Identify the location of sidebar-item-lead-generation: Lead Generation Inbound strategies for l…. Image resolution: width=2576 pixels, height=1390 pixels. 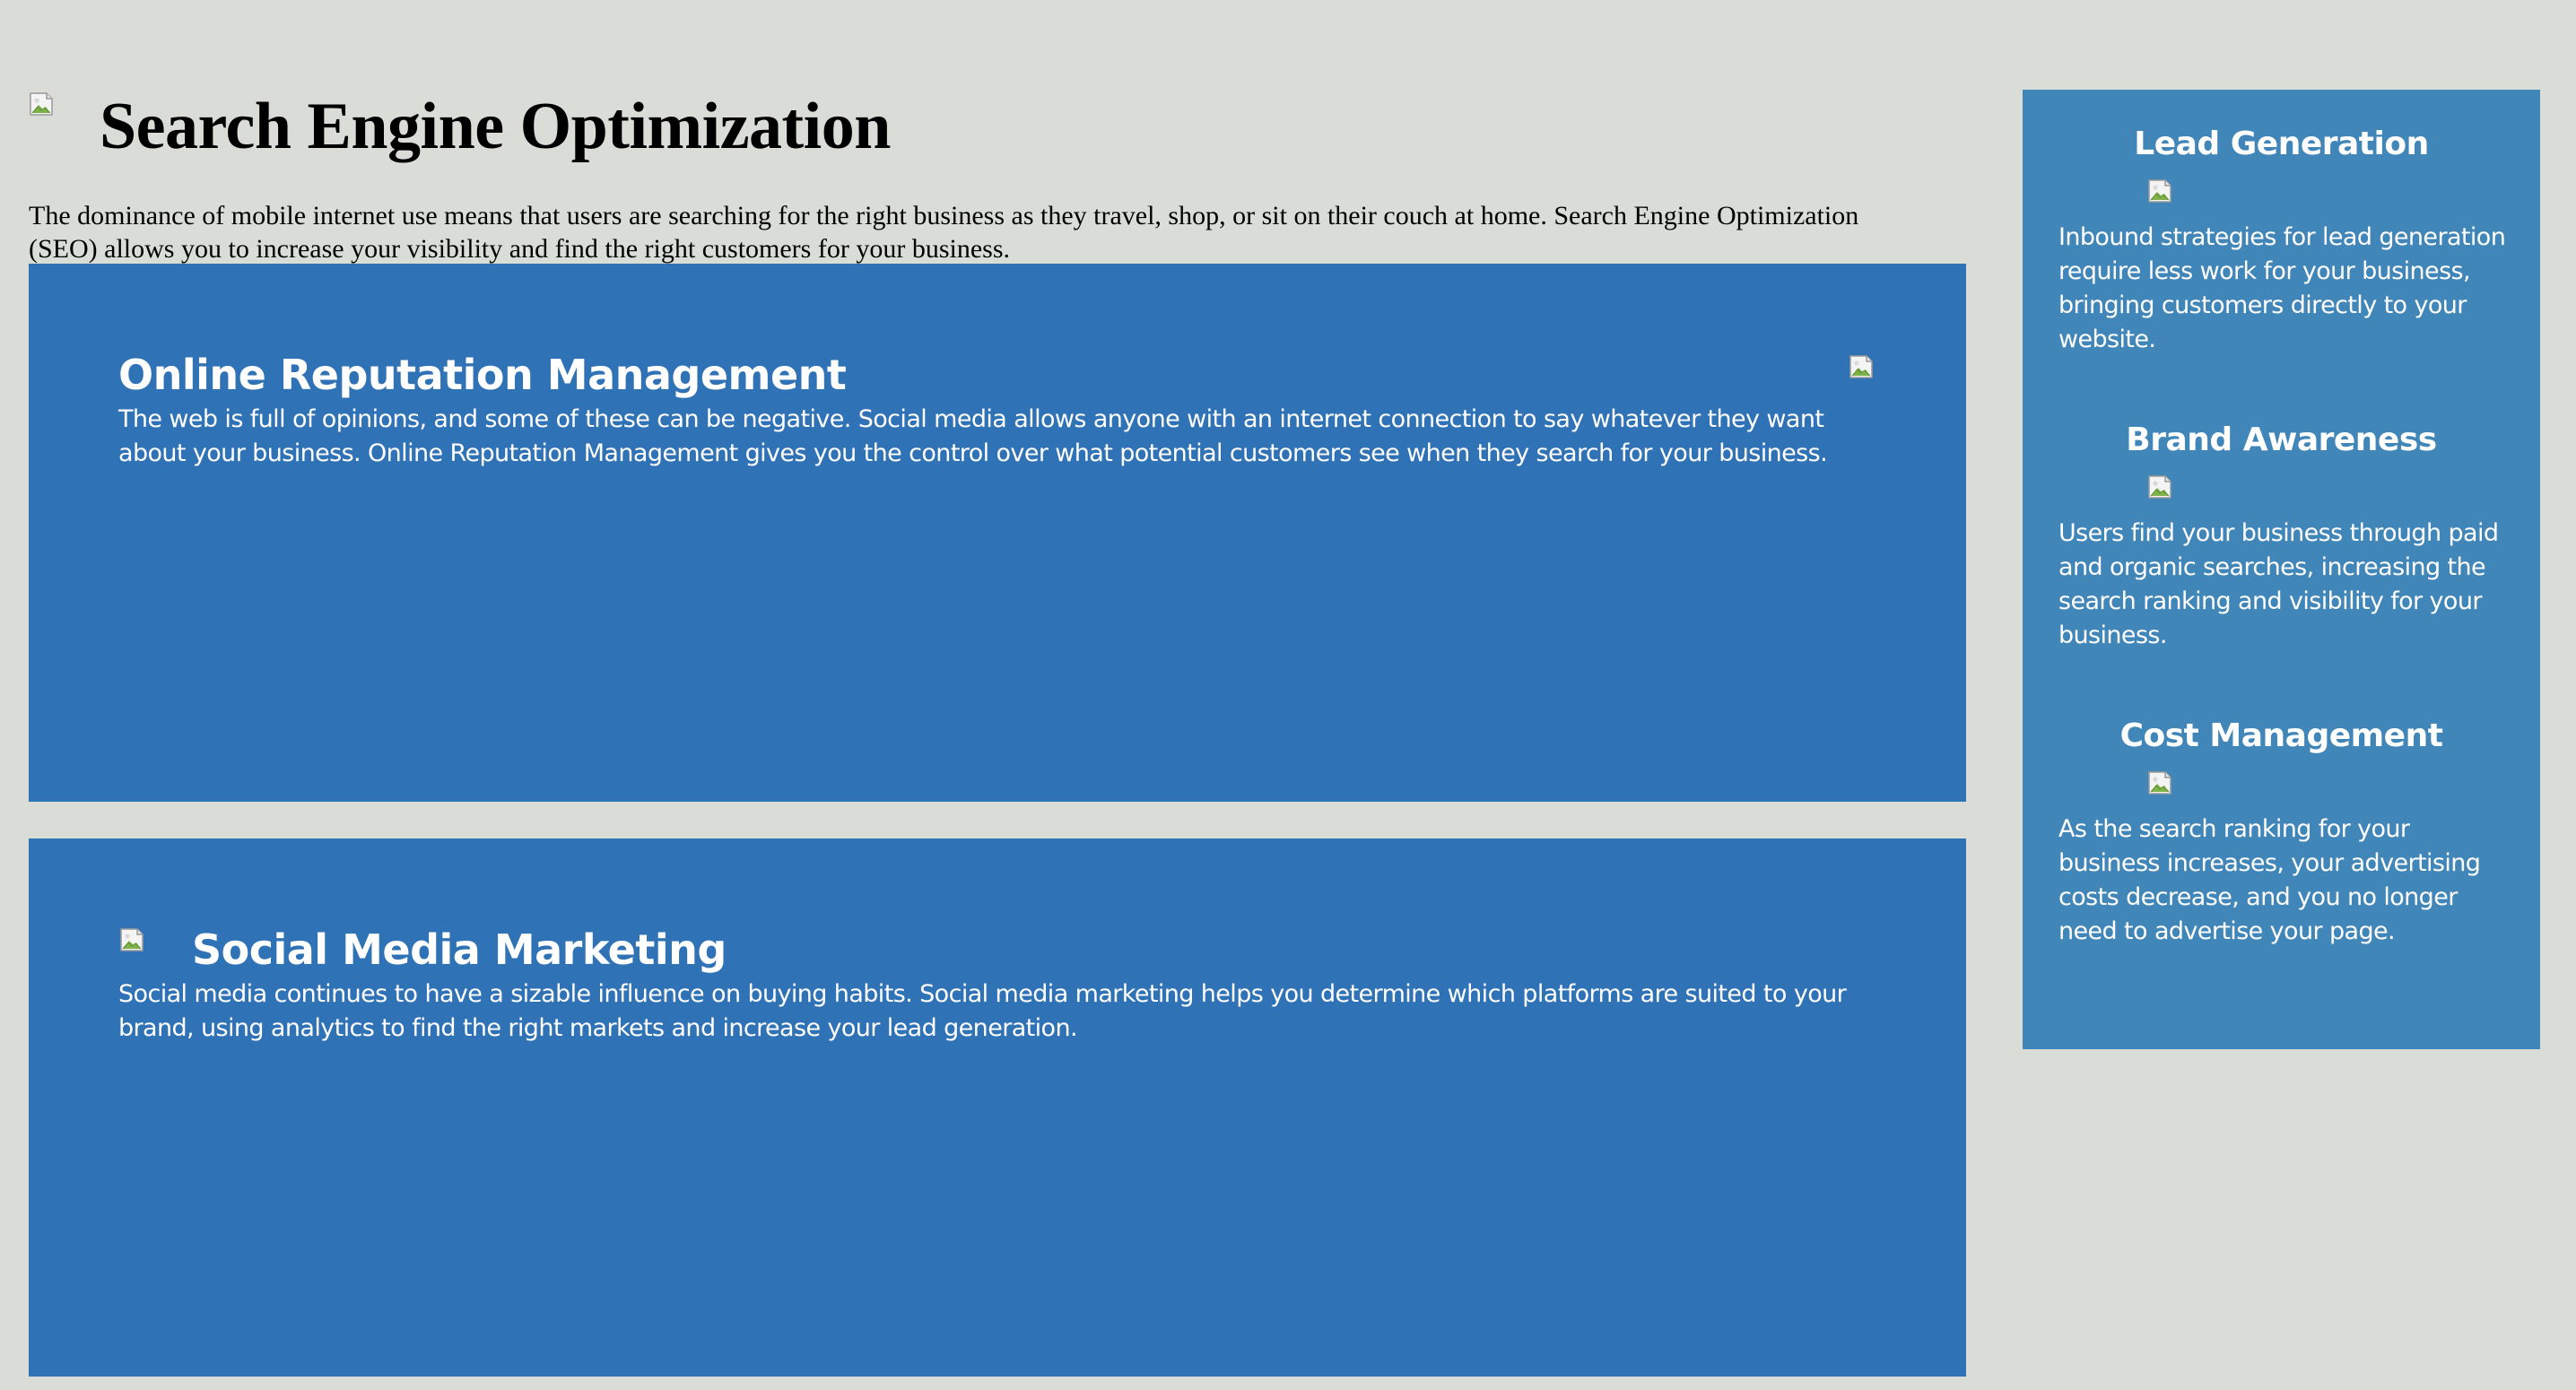
(2281, 237).